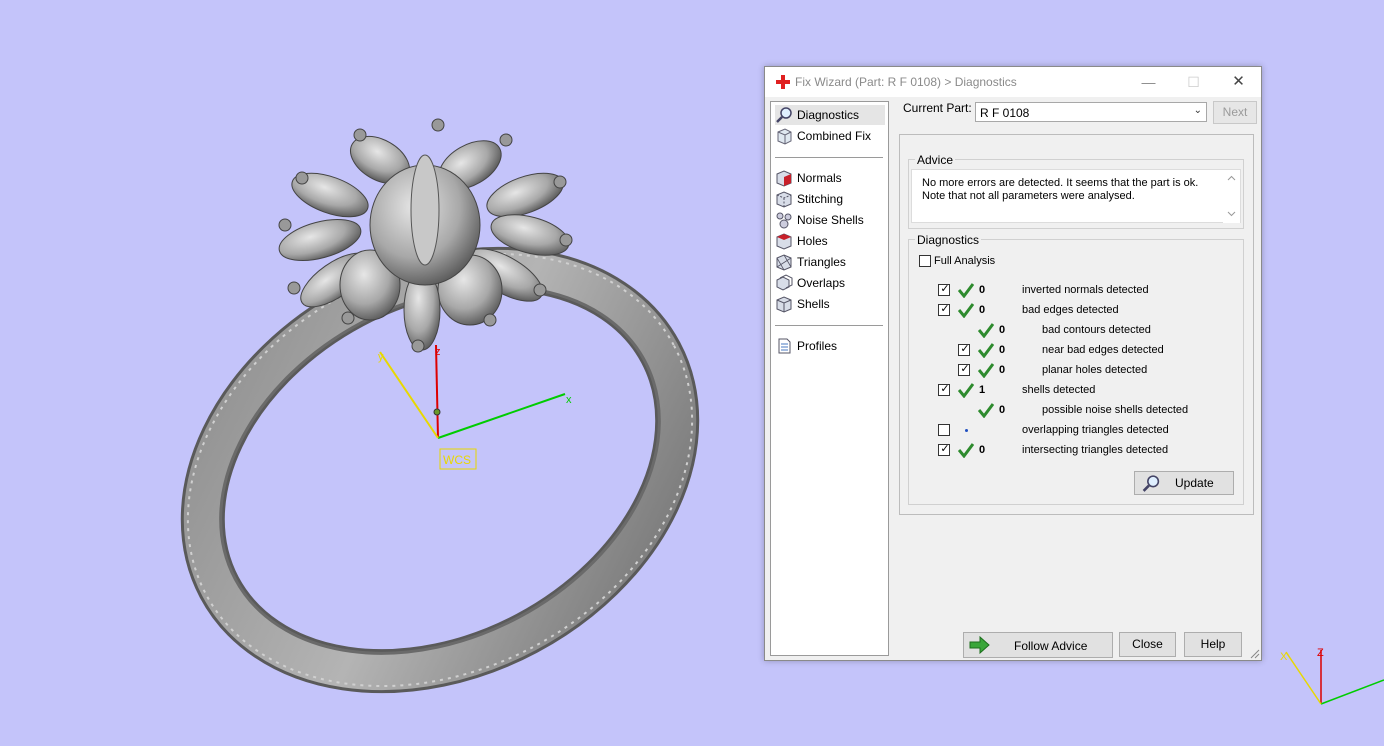  I want to click on stitching-cube-icon, so click(784, 199).